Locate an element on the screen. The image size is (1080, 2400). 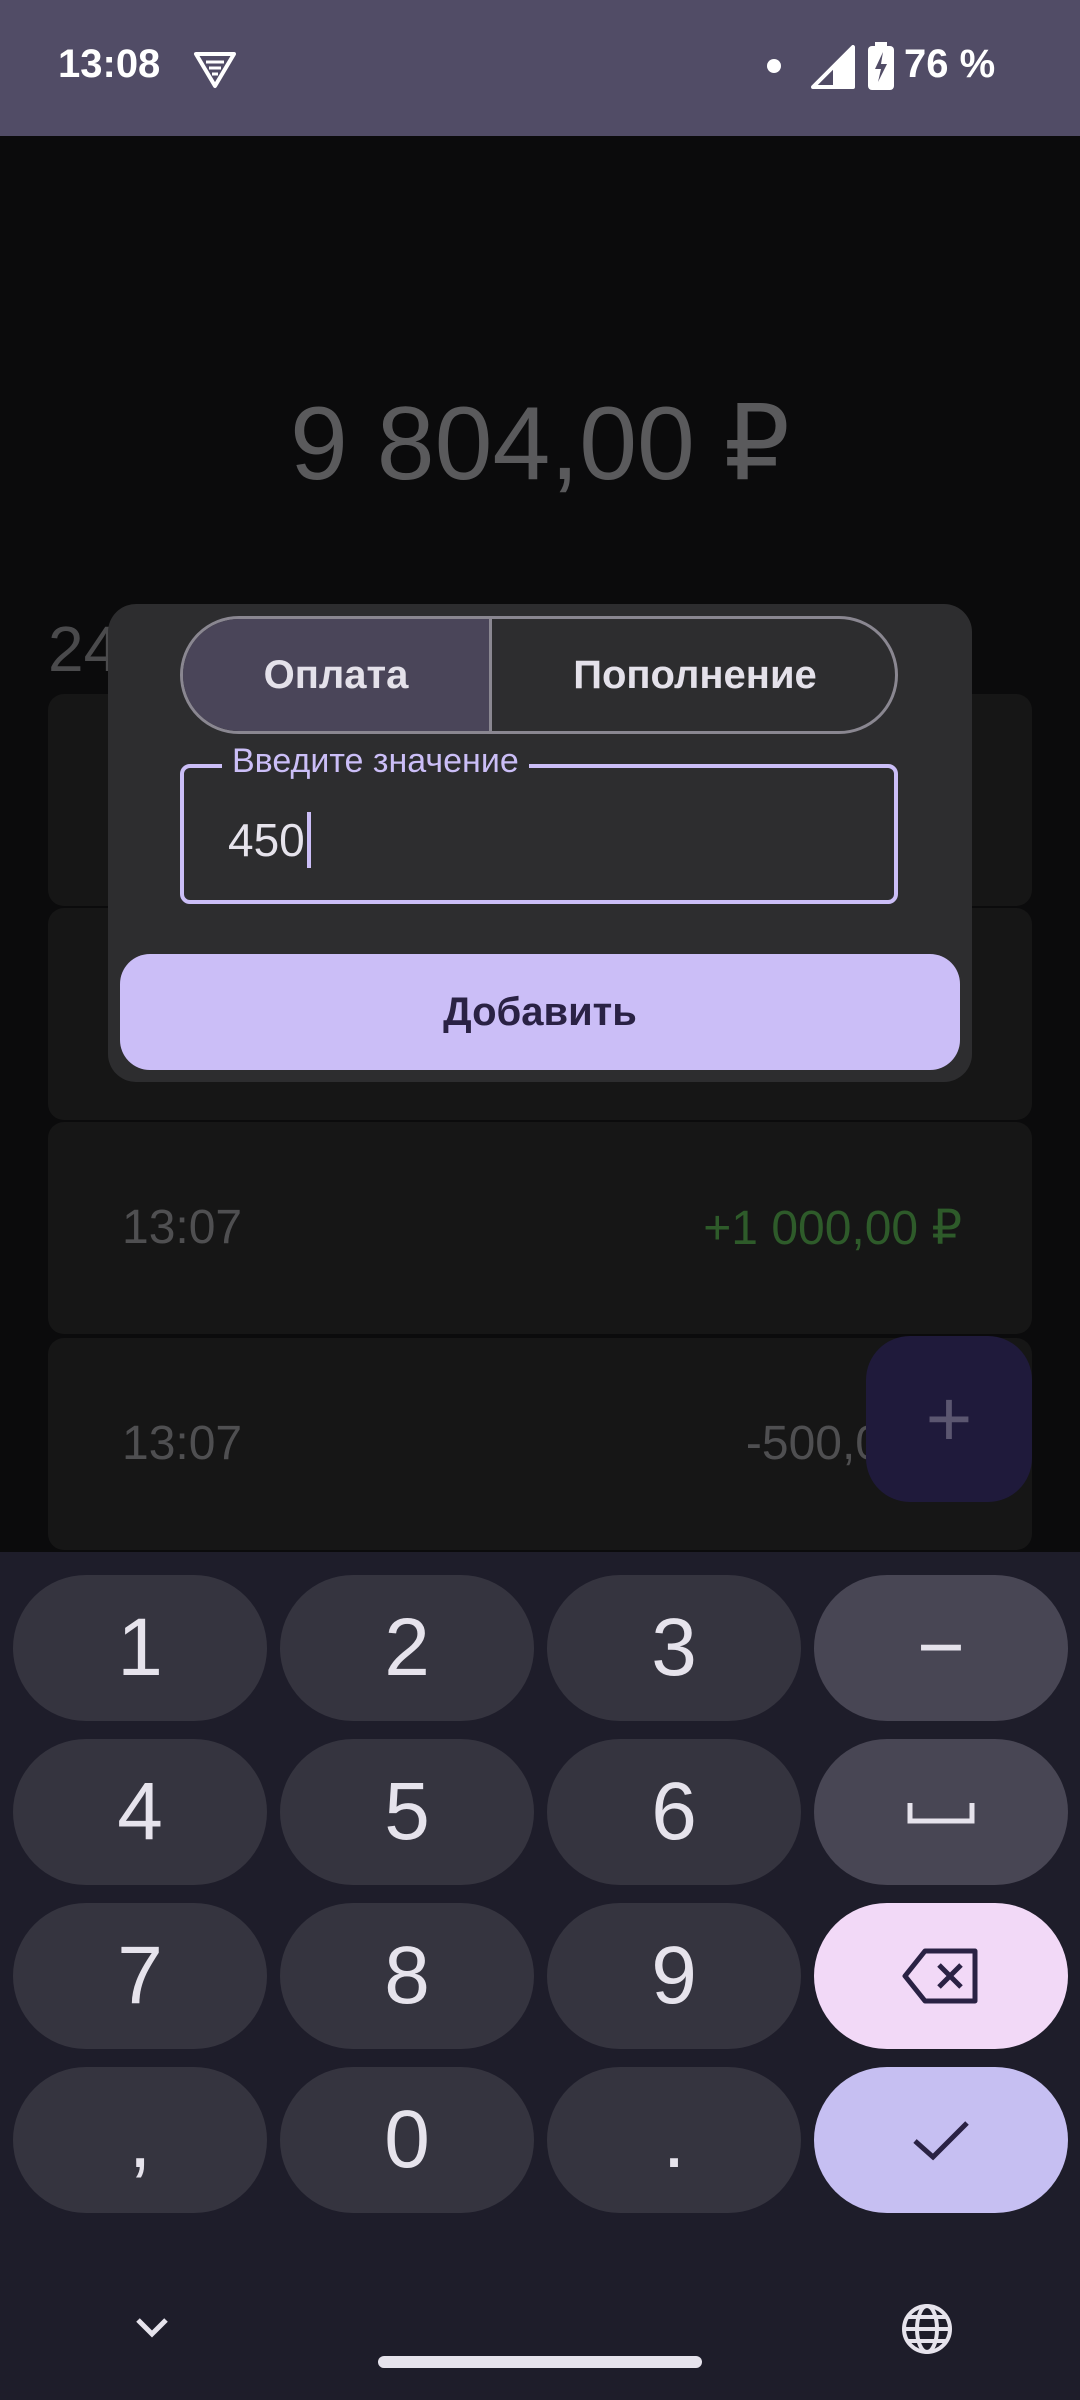
key-backspace is located at coordinates (941, 1976).